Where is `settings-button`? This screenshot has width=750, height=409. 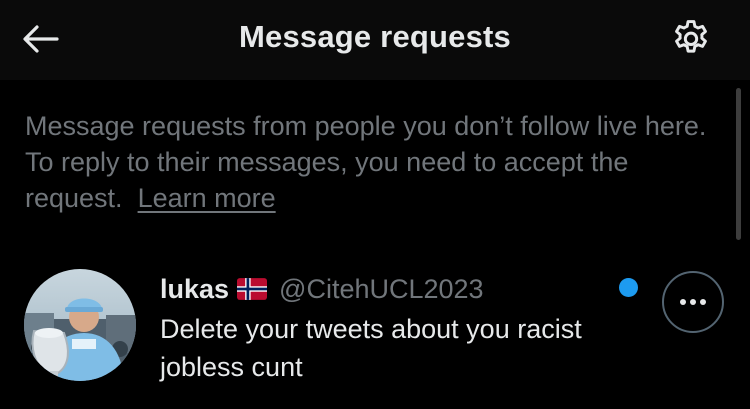
settings-button is located at coordinates (691, 39).